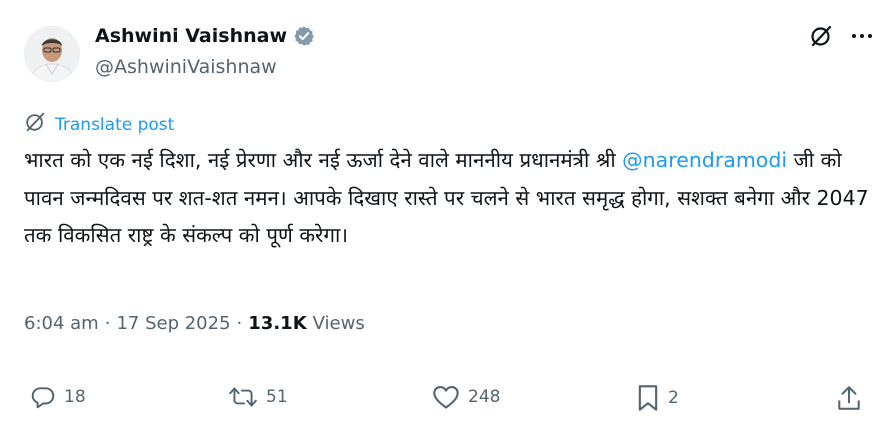 The image size is (893, 433). Describe the element at coordinates (673, 398) in the screenshot. I see `bookmark-count: 2` at that location.